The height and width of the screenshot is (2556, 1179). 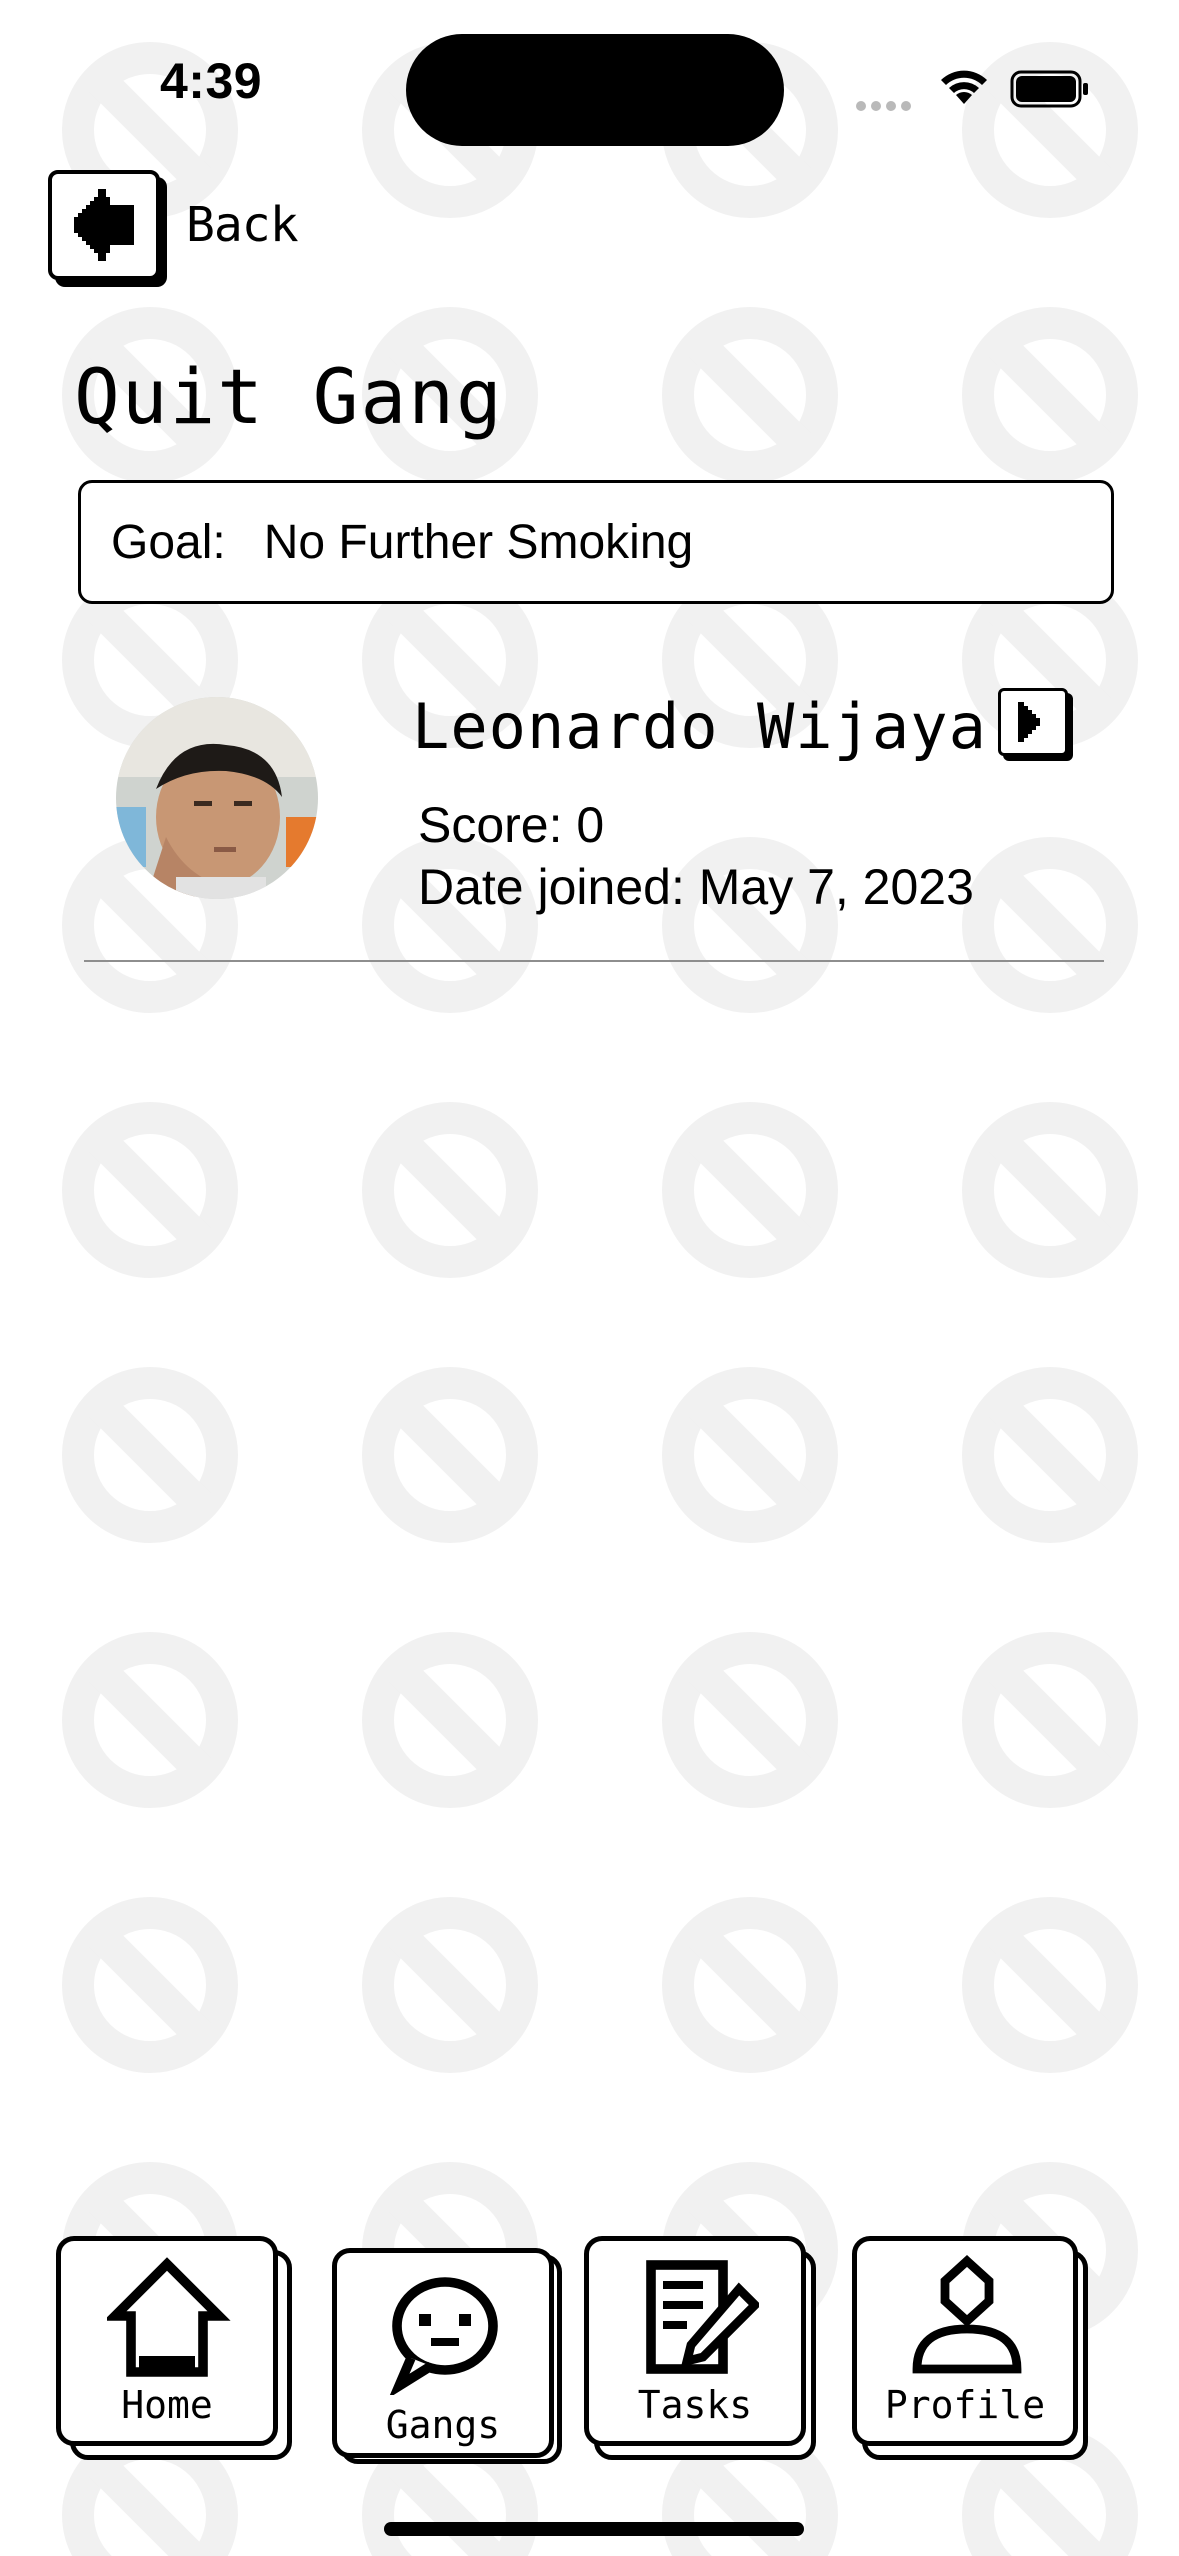 I want to click on notepad-pencil-icon, so click(x=702, y=2317).